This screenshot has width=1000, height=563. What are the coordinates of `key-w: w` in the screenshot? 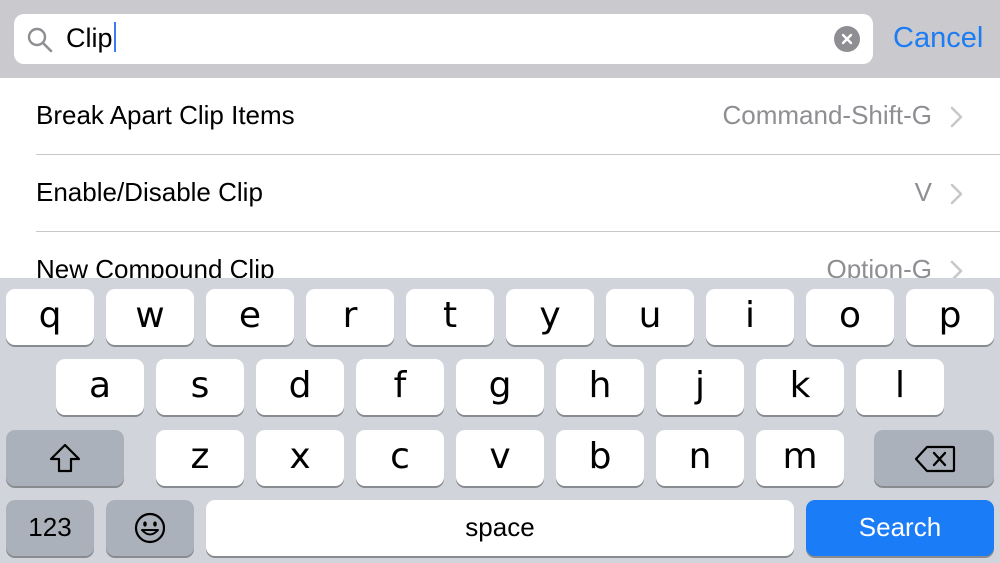 It's located at (150, 317).